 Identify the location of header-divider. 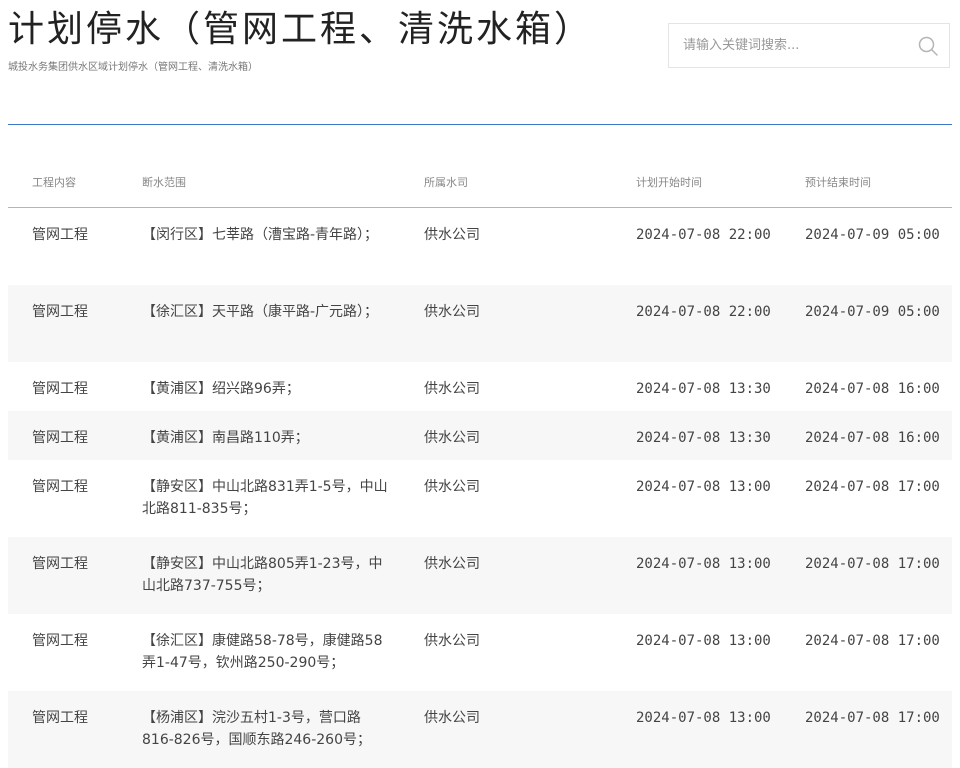
(480, 124).